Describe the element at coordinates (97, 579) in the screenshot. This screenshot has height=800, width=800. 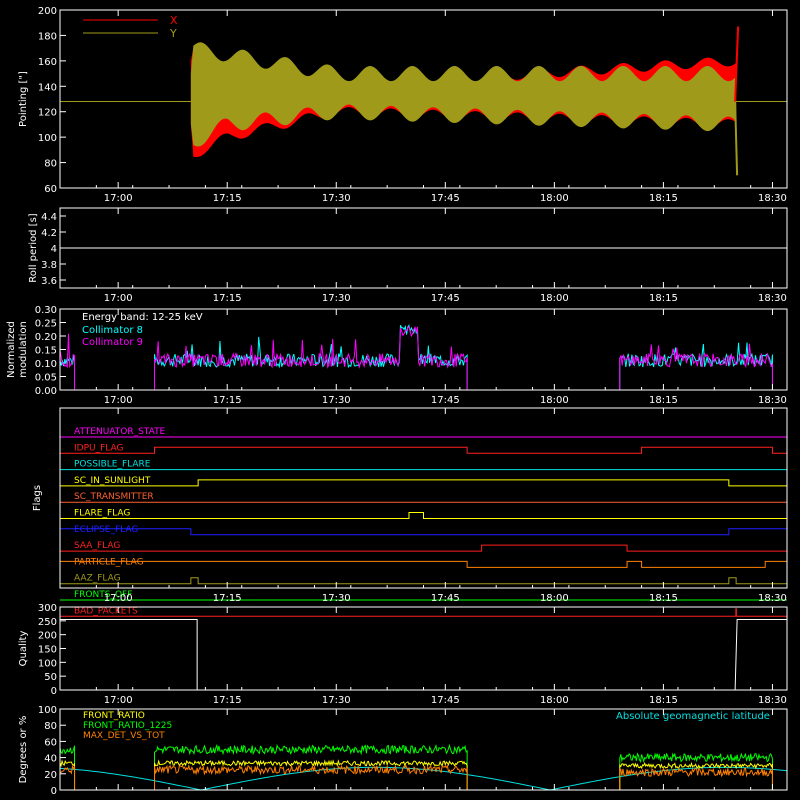
I see `flag-label: AAZ_FLAG` at that location.